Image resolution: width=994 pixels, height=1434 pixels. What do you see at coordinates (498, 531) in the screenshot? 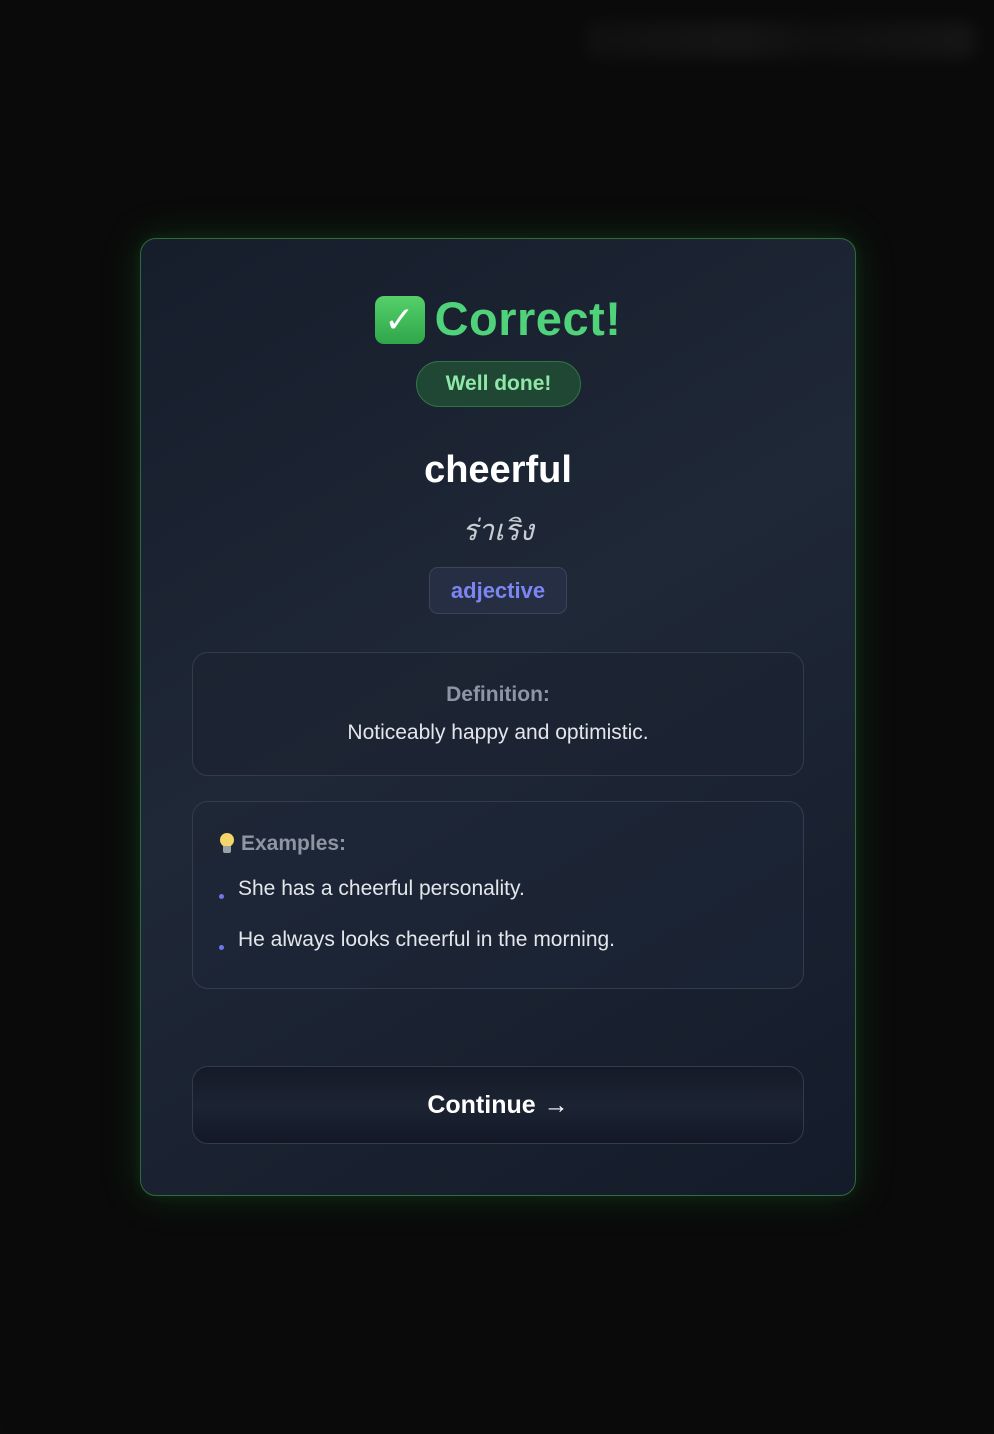
I see `word-translation: ร่าเริง` at bounding box center [498, 531].